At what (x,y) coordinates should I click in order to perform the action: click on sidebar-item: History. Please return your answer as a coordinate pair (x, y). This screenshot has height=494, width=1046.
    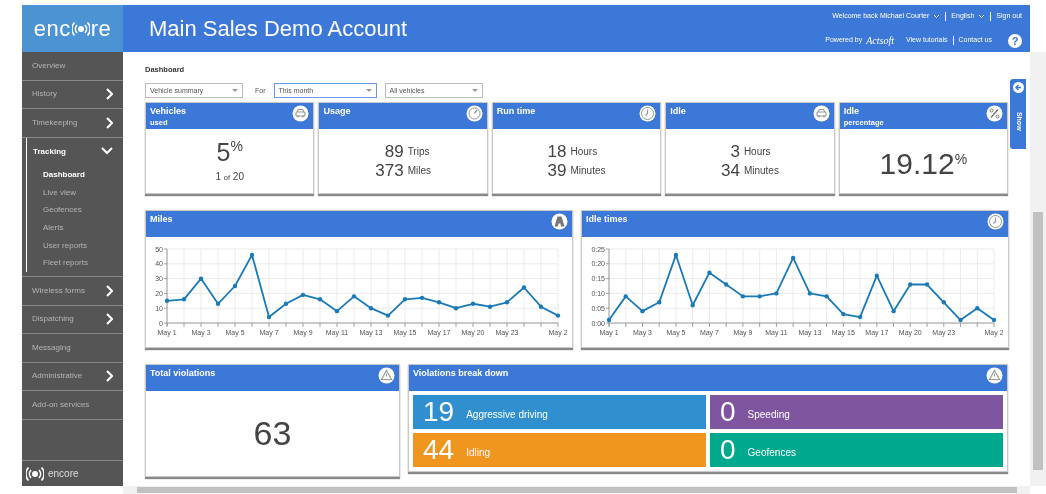
    Looking at the image, I should click on (72, 94).